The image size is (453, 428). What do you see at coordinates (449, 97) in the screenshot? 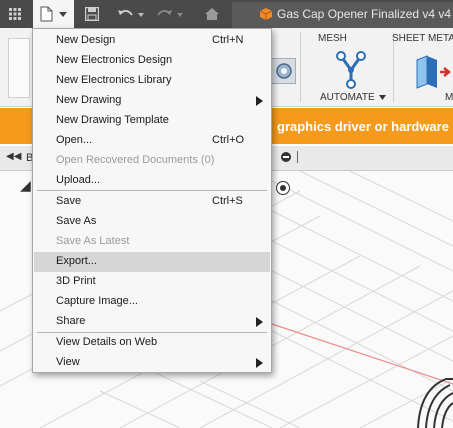
I see `ribbon-partial-label: M` at bounding box center [449, 97].